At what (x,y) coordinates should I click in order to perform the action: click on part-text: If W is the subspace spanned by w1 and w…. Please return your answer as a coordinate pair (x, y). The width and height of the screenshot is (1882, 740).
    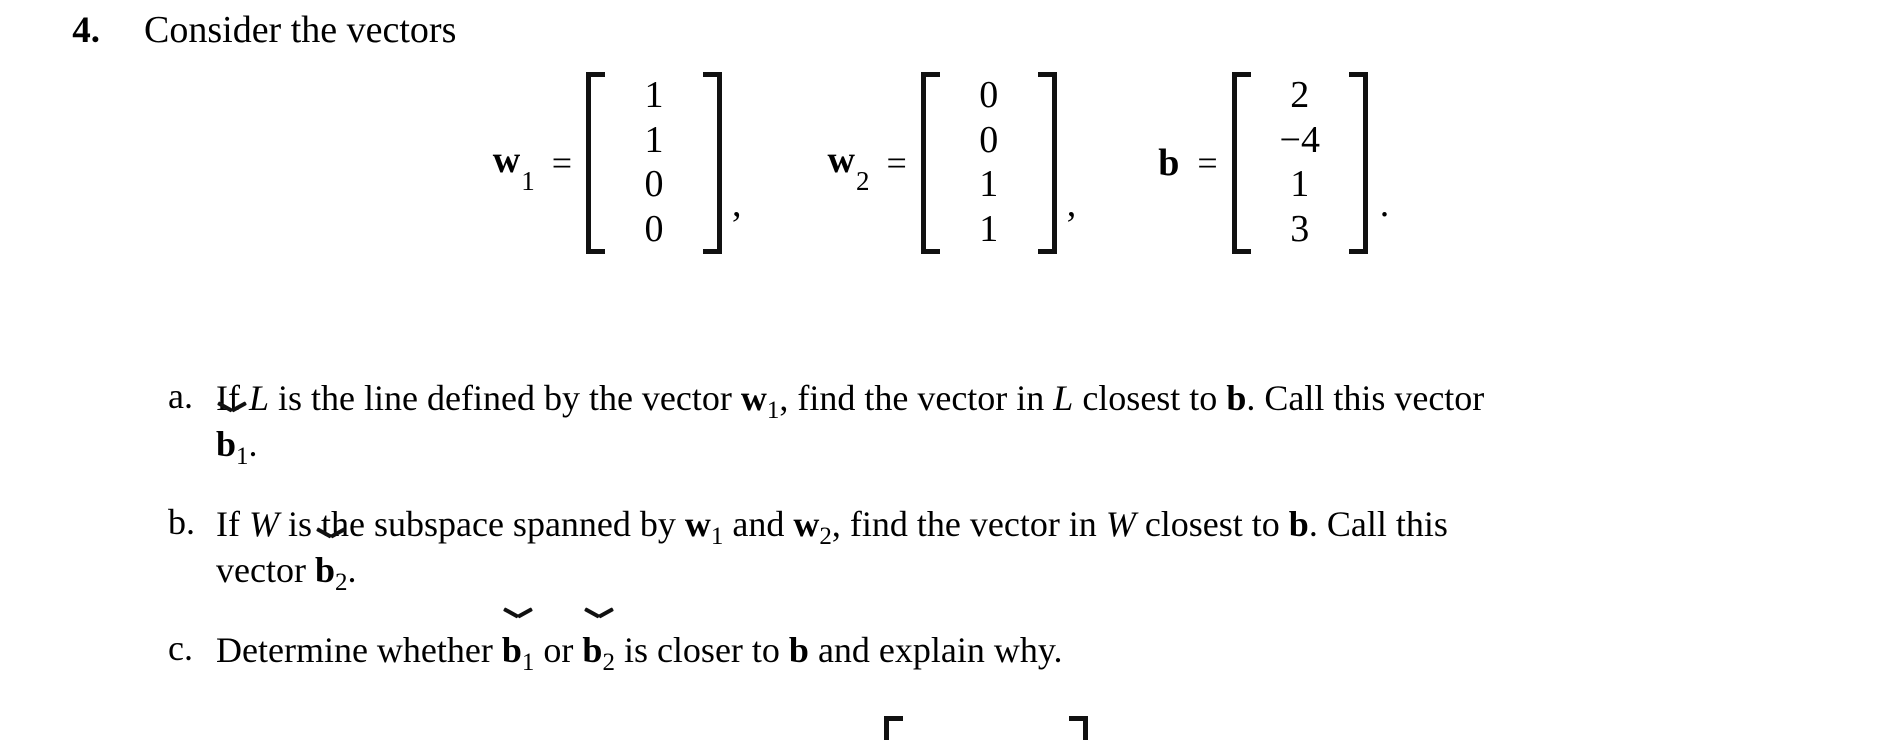
    Looking at the image, I should click on (832, 550).